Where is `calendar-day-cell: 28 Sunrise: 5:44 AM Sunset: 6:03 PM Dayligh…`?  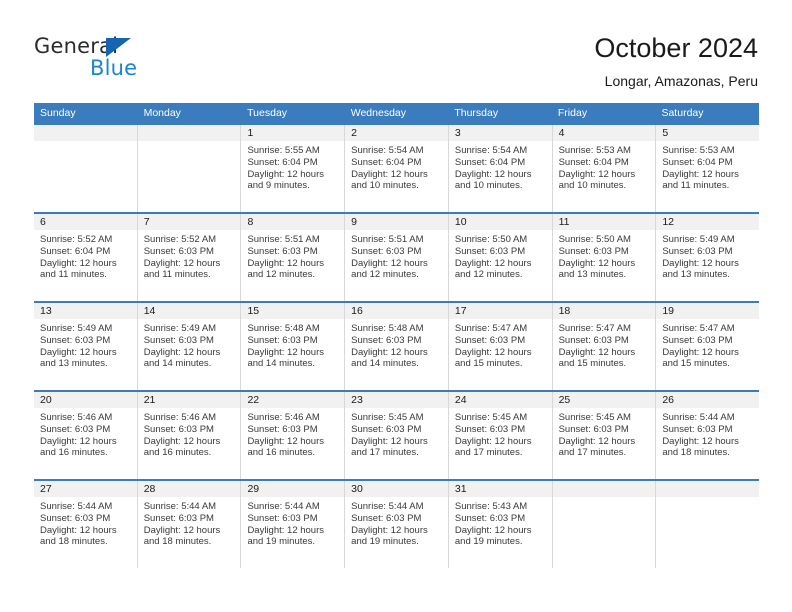 calendar-day-cell: 28 Sunrise: 5:44 AM Sunset: 6:03 PM Dayligh… is located at coordinates (189, 524).